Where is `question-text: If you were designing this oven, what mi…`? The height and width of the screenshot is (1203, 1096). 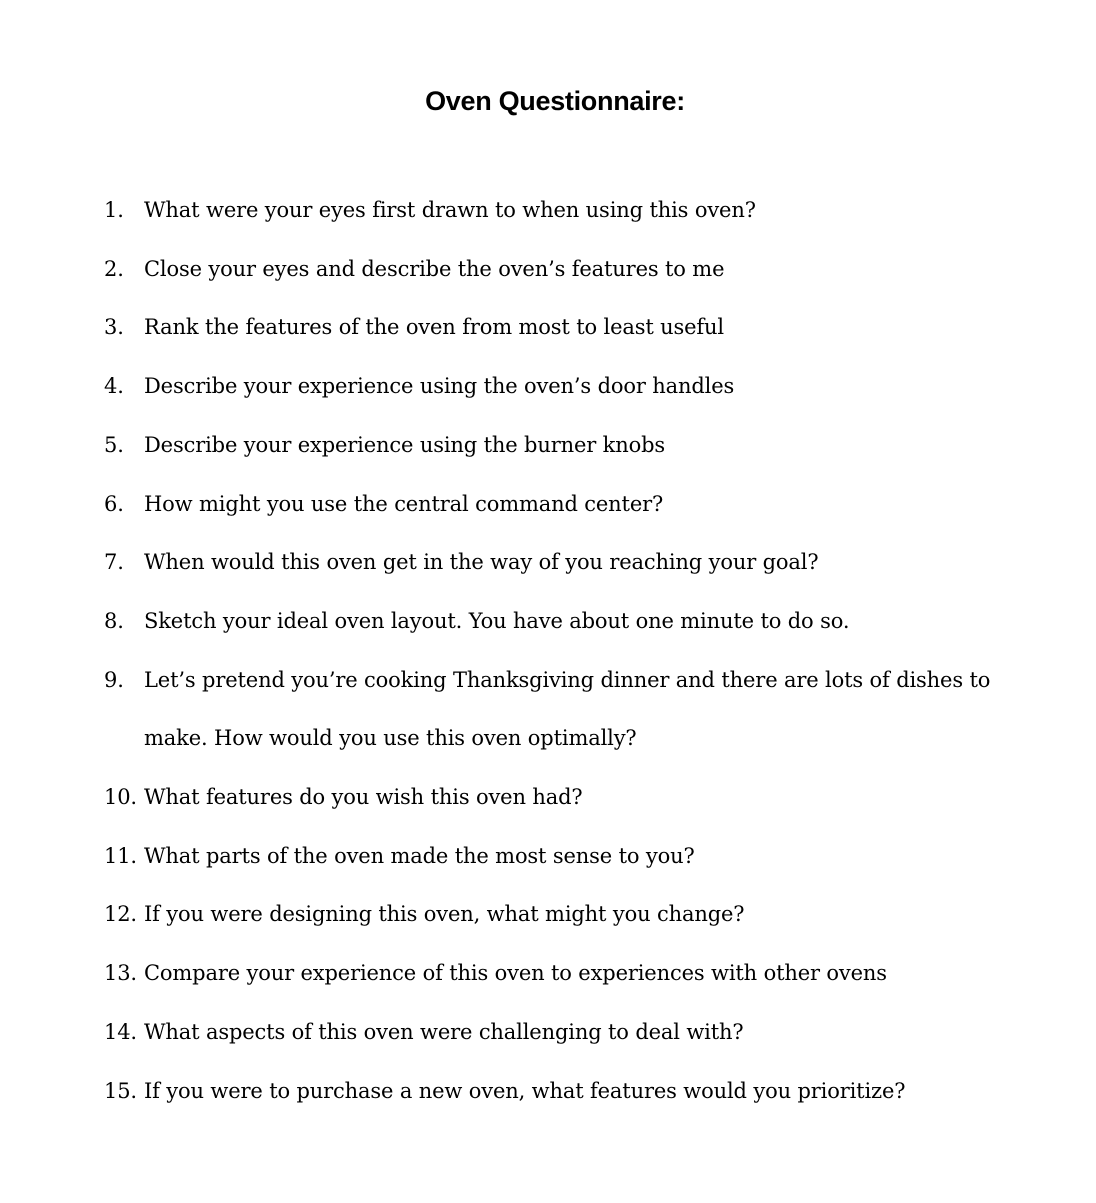 question-text: If you were designing this oven, what mi… is located at coordinates (444, 914).